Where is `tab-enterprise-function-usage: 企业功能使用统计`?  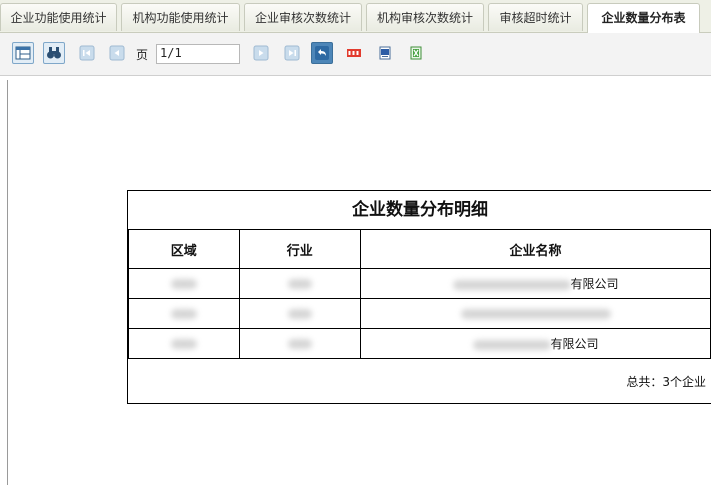 tab-enterprise-function-usage: 企业功能使用统计 is located at coordinates (58, 17).